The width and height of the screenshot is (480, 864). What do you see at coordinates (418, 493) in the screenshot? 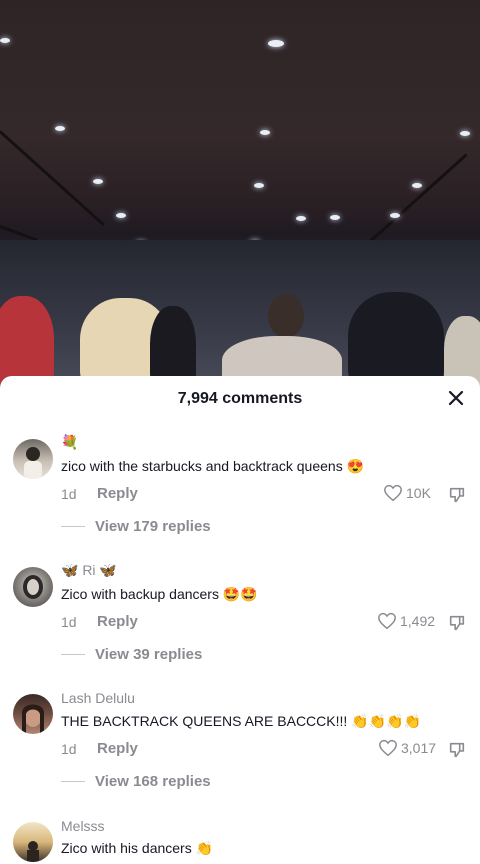
I see `like-count: 10K` at bounding box center [418, 493].